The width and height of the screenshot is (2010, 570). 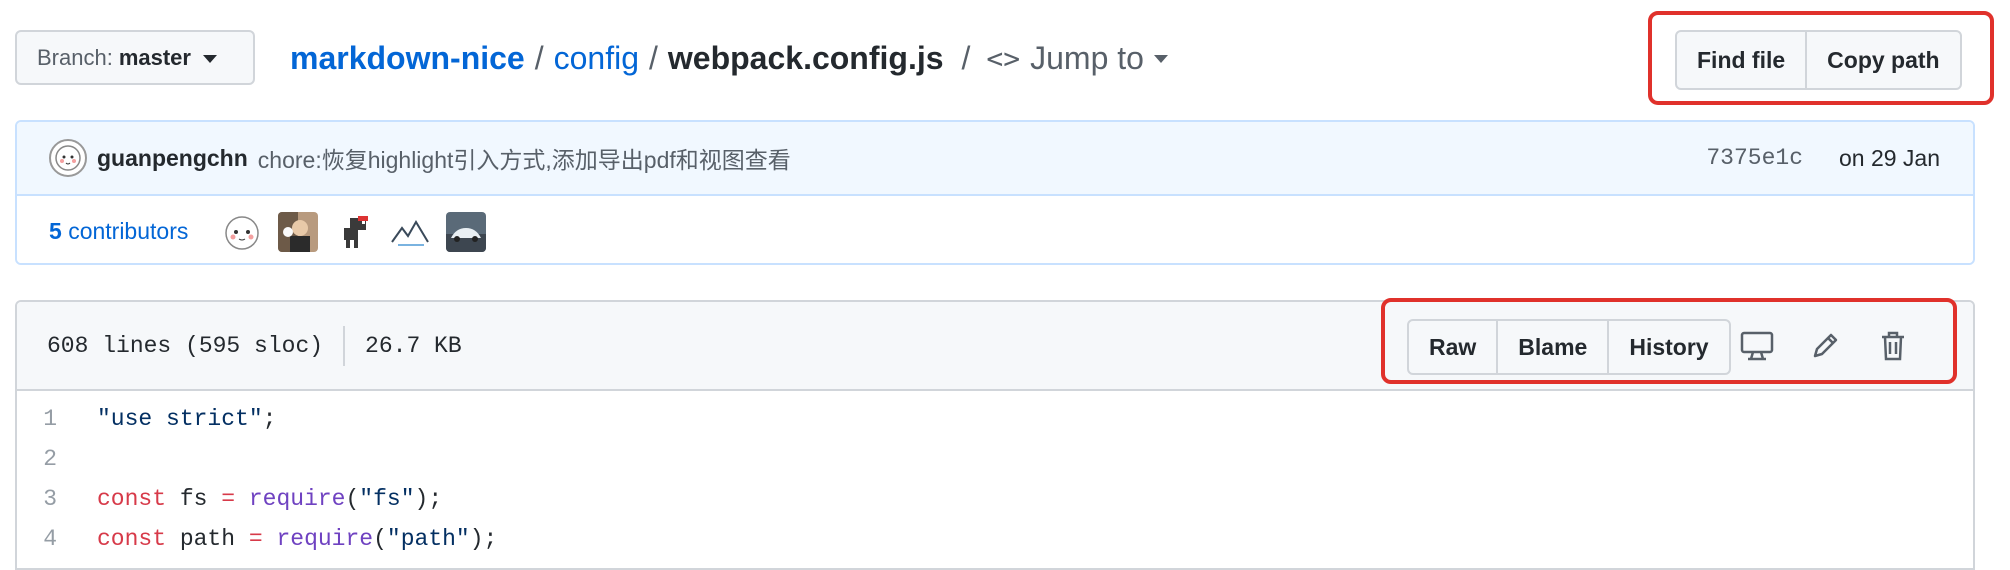 What do you see at coordinates (180, 419) in the screenshot?
I see `code-token: "use strict"` at bounding box center [180, 419].